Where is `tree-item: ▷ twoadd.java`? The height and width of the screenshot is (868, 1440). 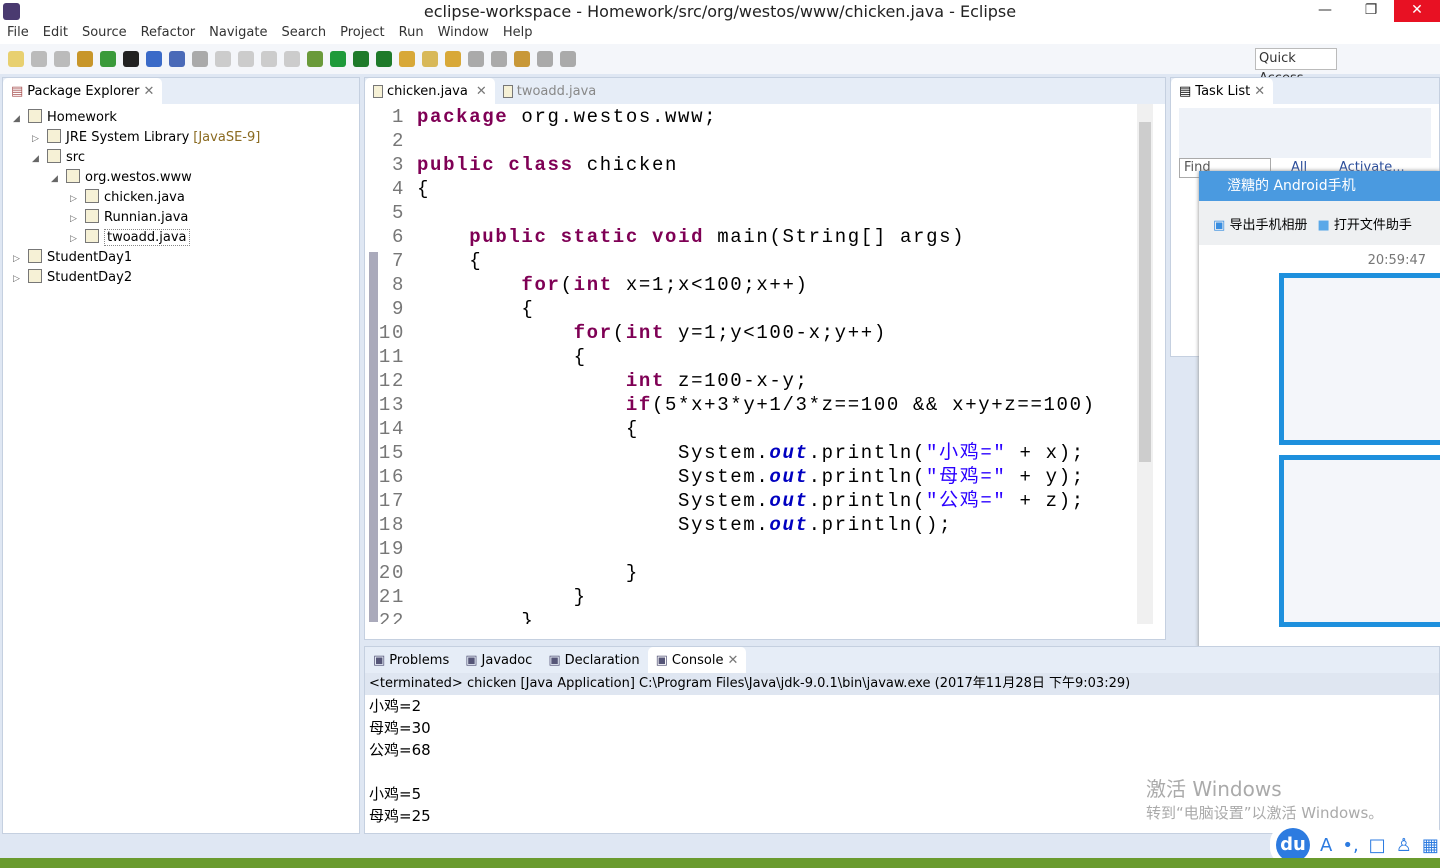 tree-item: ▷ twoadd.java is located at coordinates (186, 238).